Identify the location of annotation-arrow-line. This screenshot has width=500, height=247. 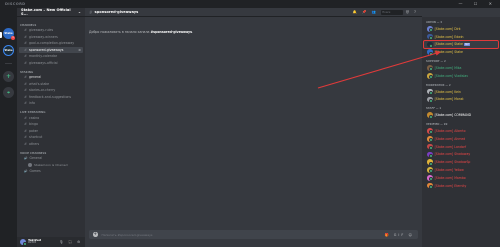
(377, 70).